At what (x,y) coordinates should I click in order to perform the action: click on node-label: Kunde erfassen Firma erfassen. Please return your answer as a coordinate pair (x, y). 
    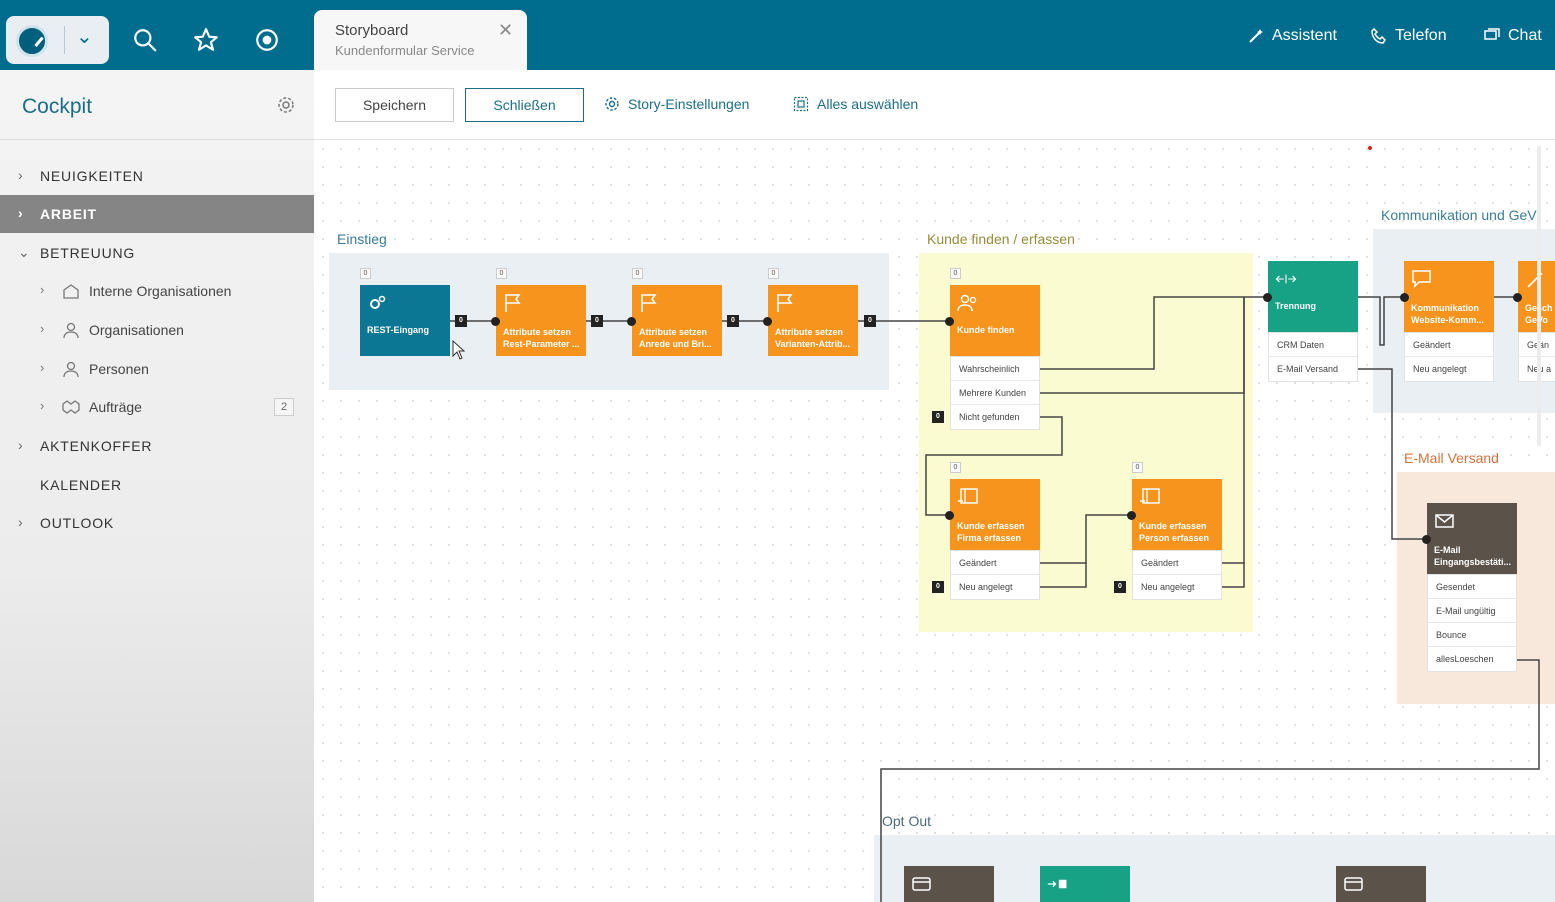
    Looking at the image, I should click on (991, 532).